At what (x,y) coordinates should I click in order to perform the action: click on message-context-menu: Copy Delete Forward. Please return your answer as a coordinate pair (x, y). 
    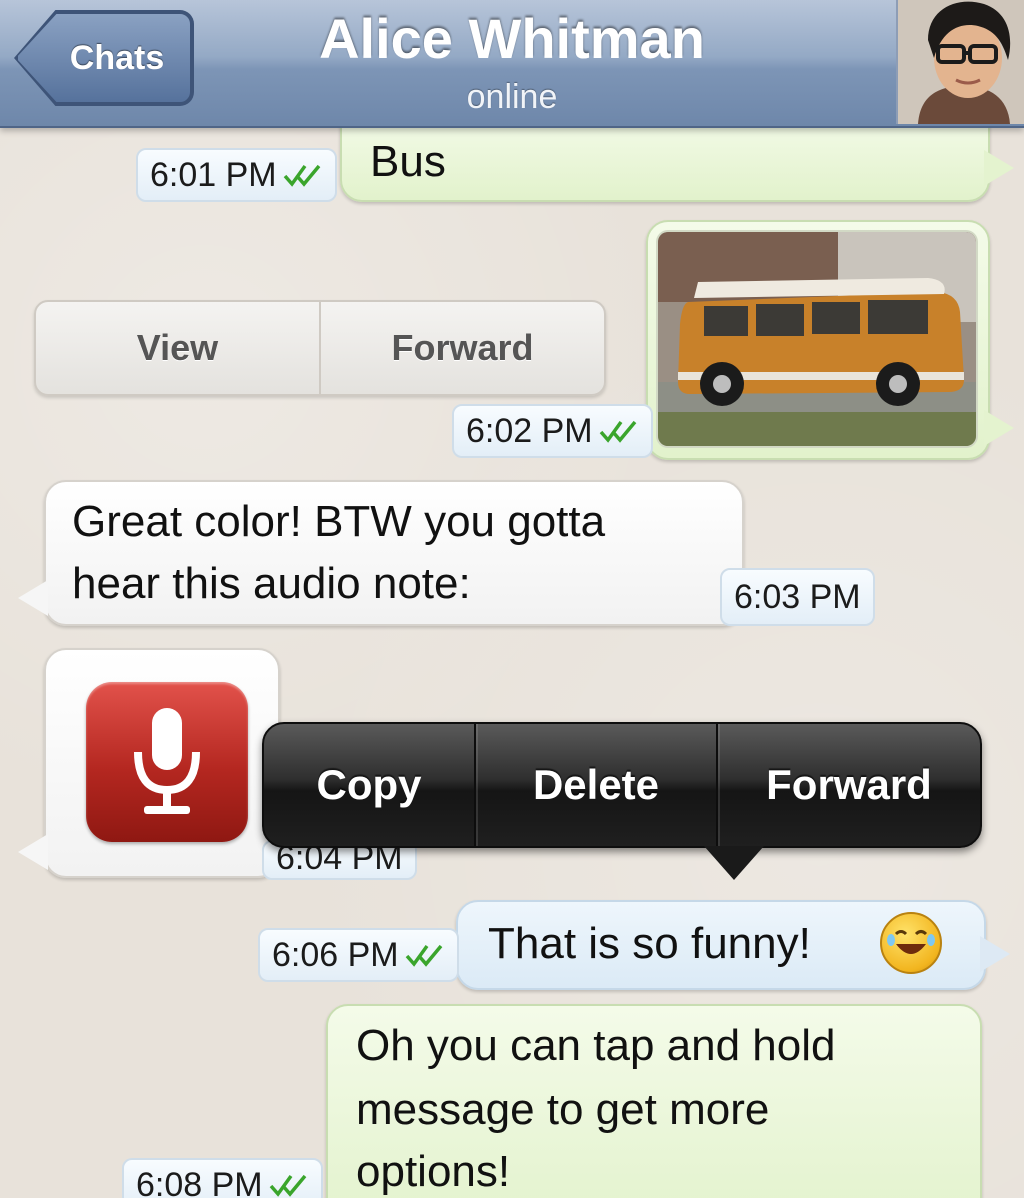
    Looking at the image, I should click on (622, 785).